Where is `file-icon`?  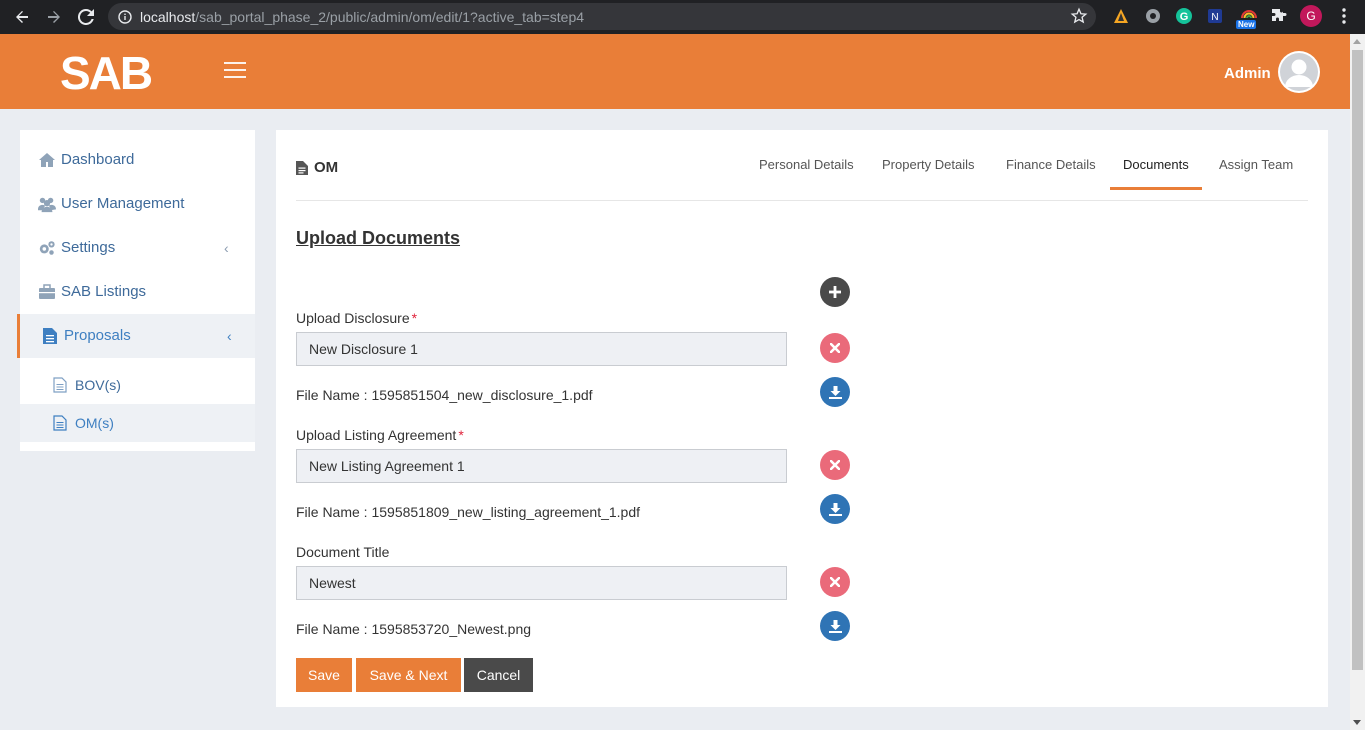 file-icon is located at coordinates (50, 336).